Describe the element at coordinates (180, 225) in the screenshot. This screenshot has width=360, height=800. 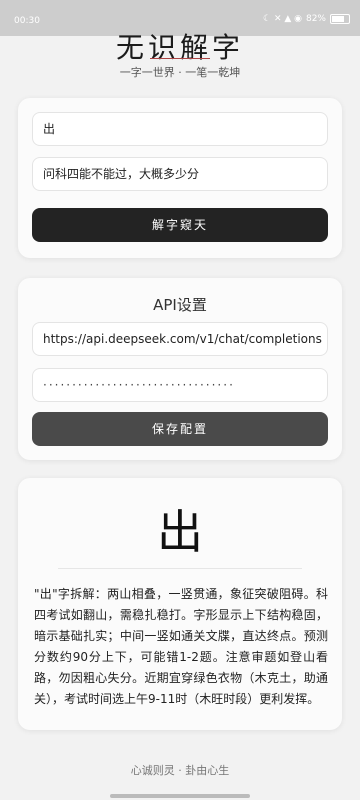
I see `interpret-button: 解字窥天` at that location.